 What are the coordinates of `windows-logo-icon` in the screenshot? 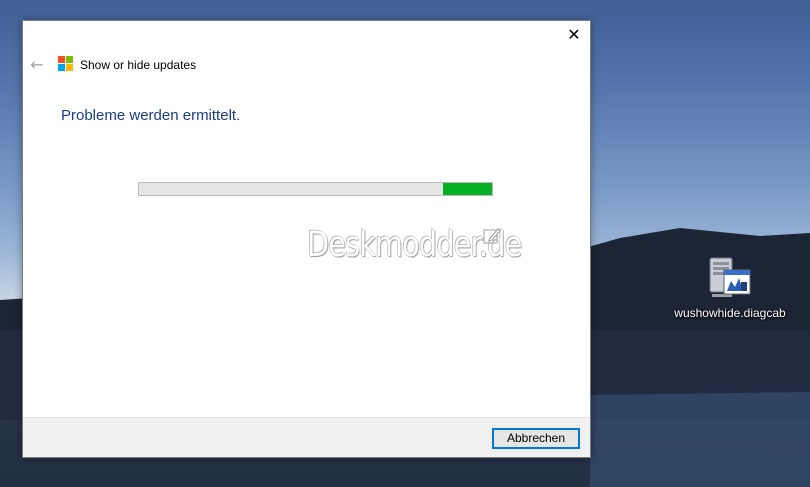 It's located at (66, 64).